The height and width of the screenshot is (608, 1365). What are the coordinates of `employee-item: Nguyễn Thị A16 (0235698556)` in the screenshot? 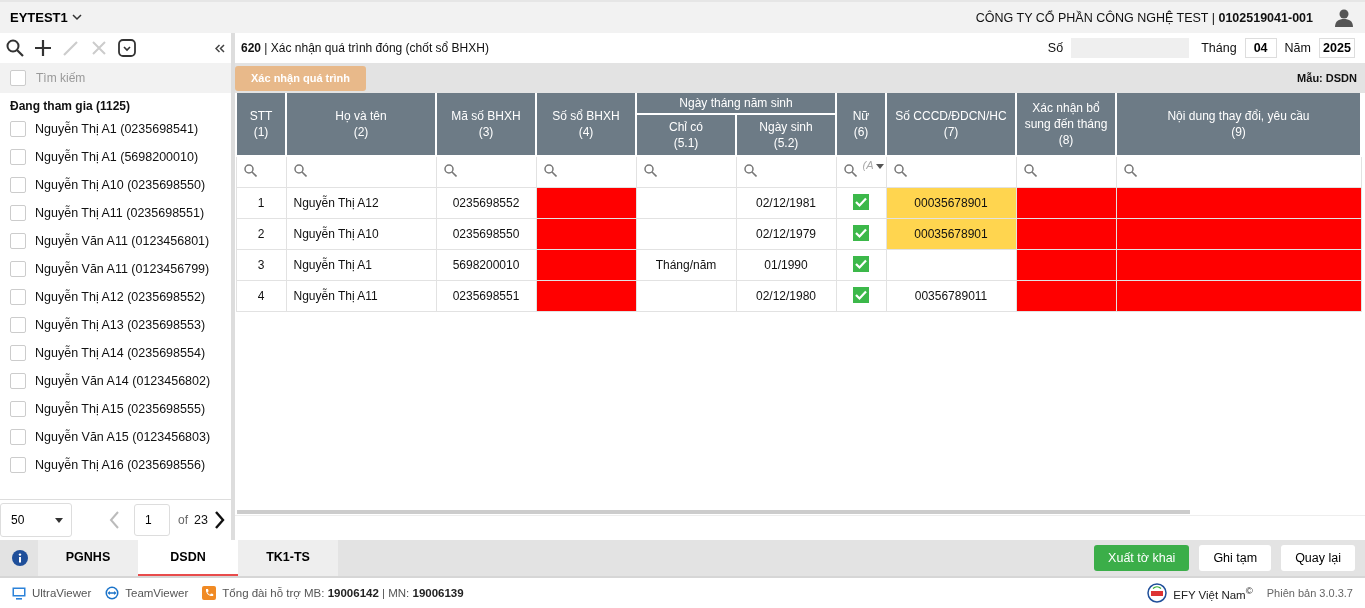 It's located at (120, 465).